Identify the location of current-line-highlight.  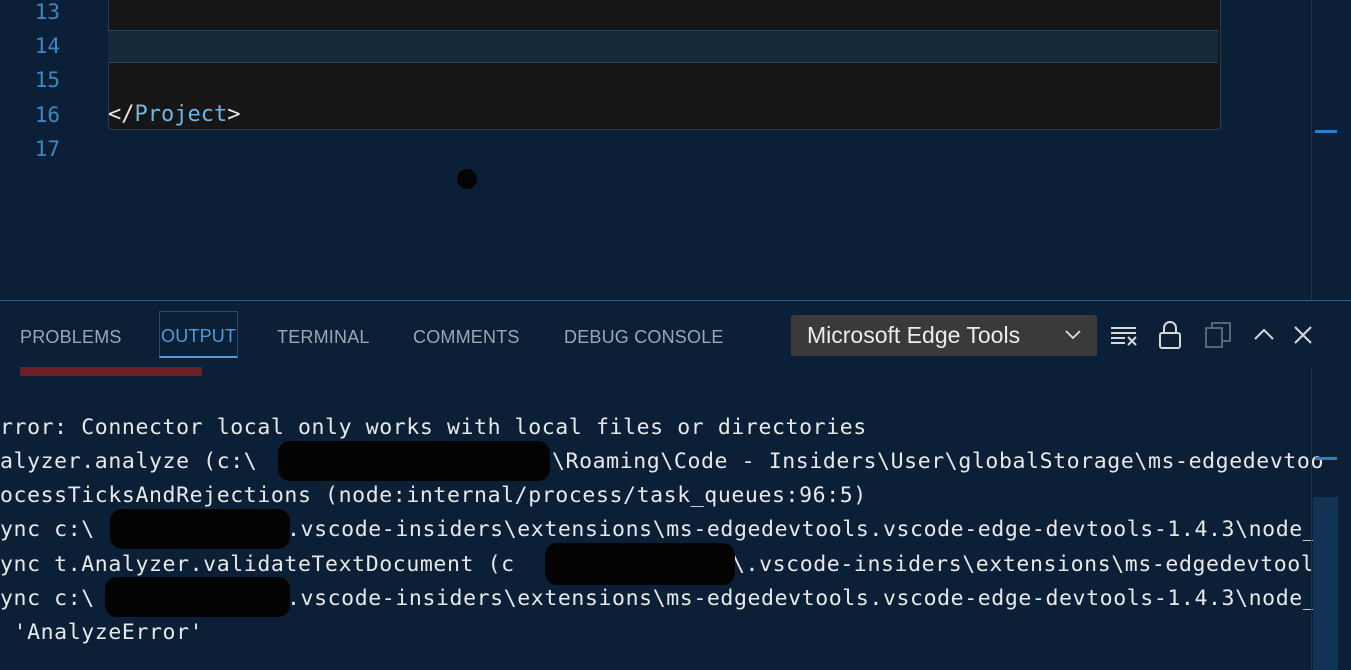
(663, 46).